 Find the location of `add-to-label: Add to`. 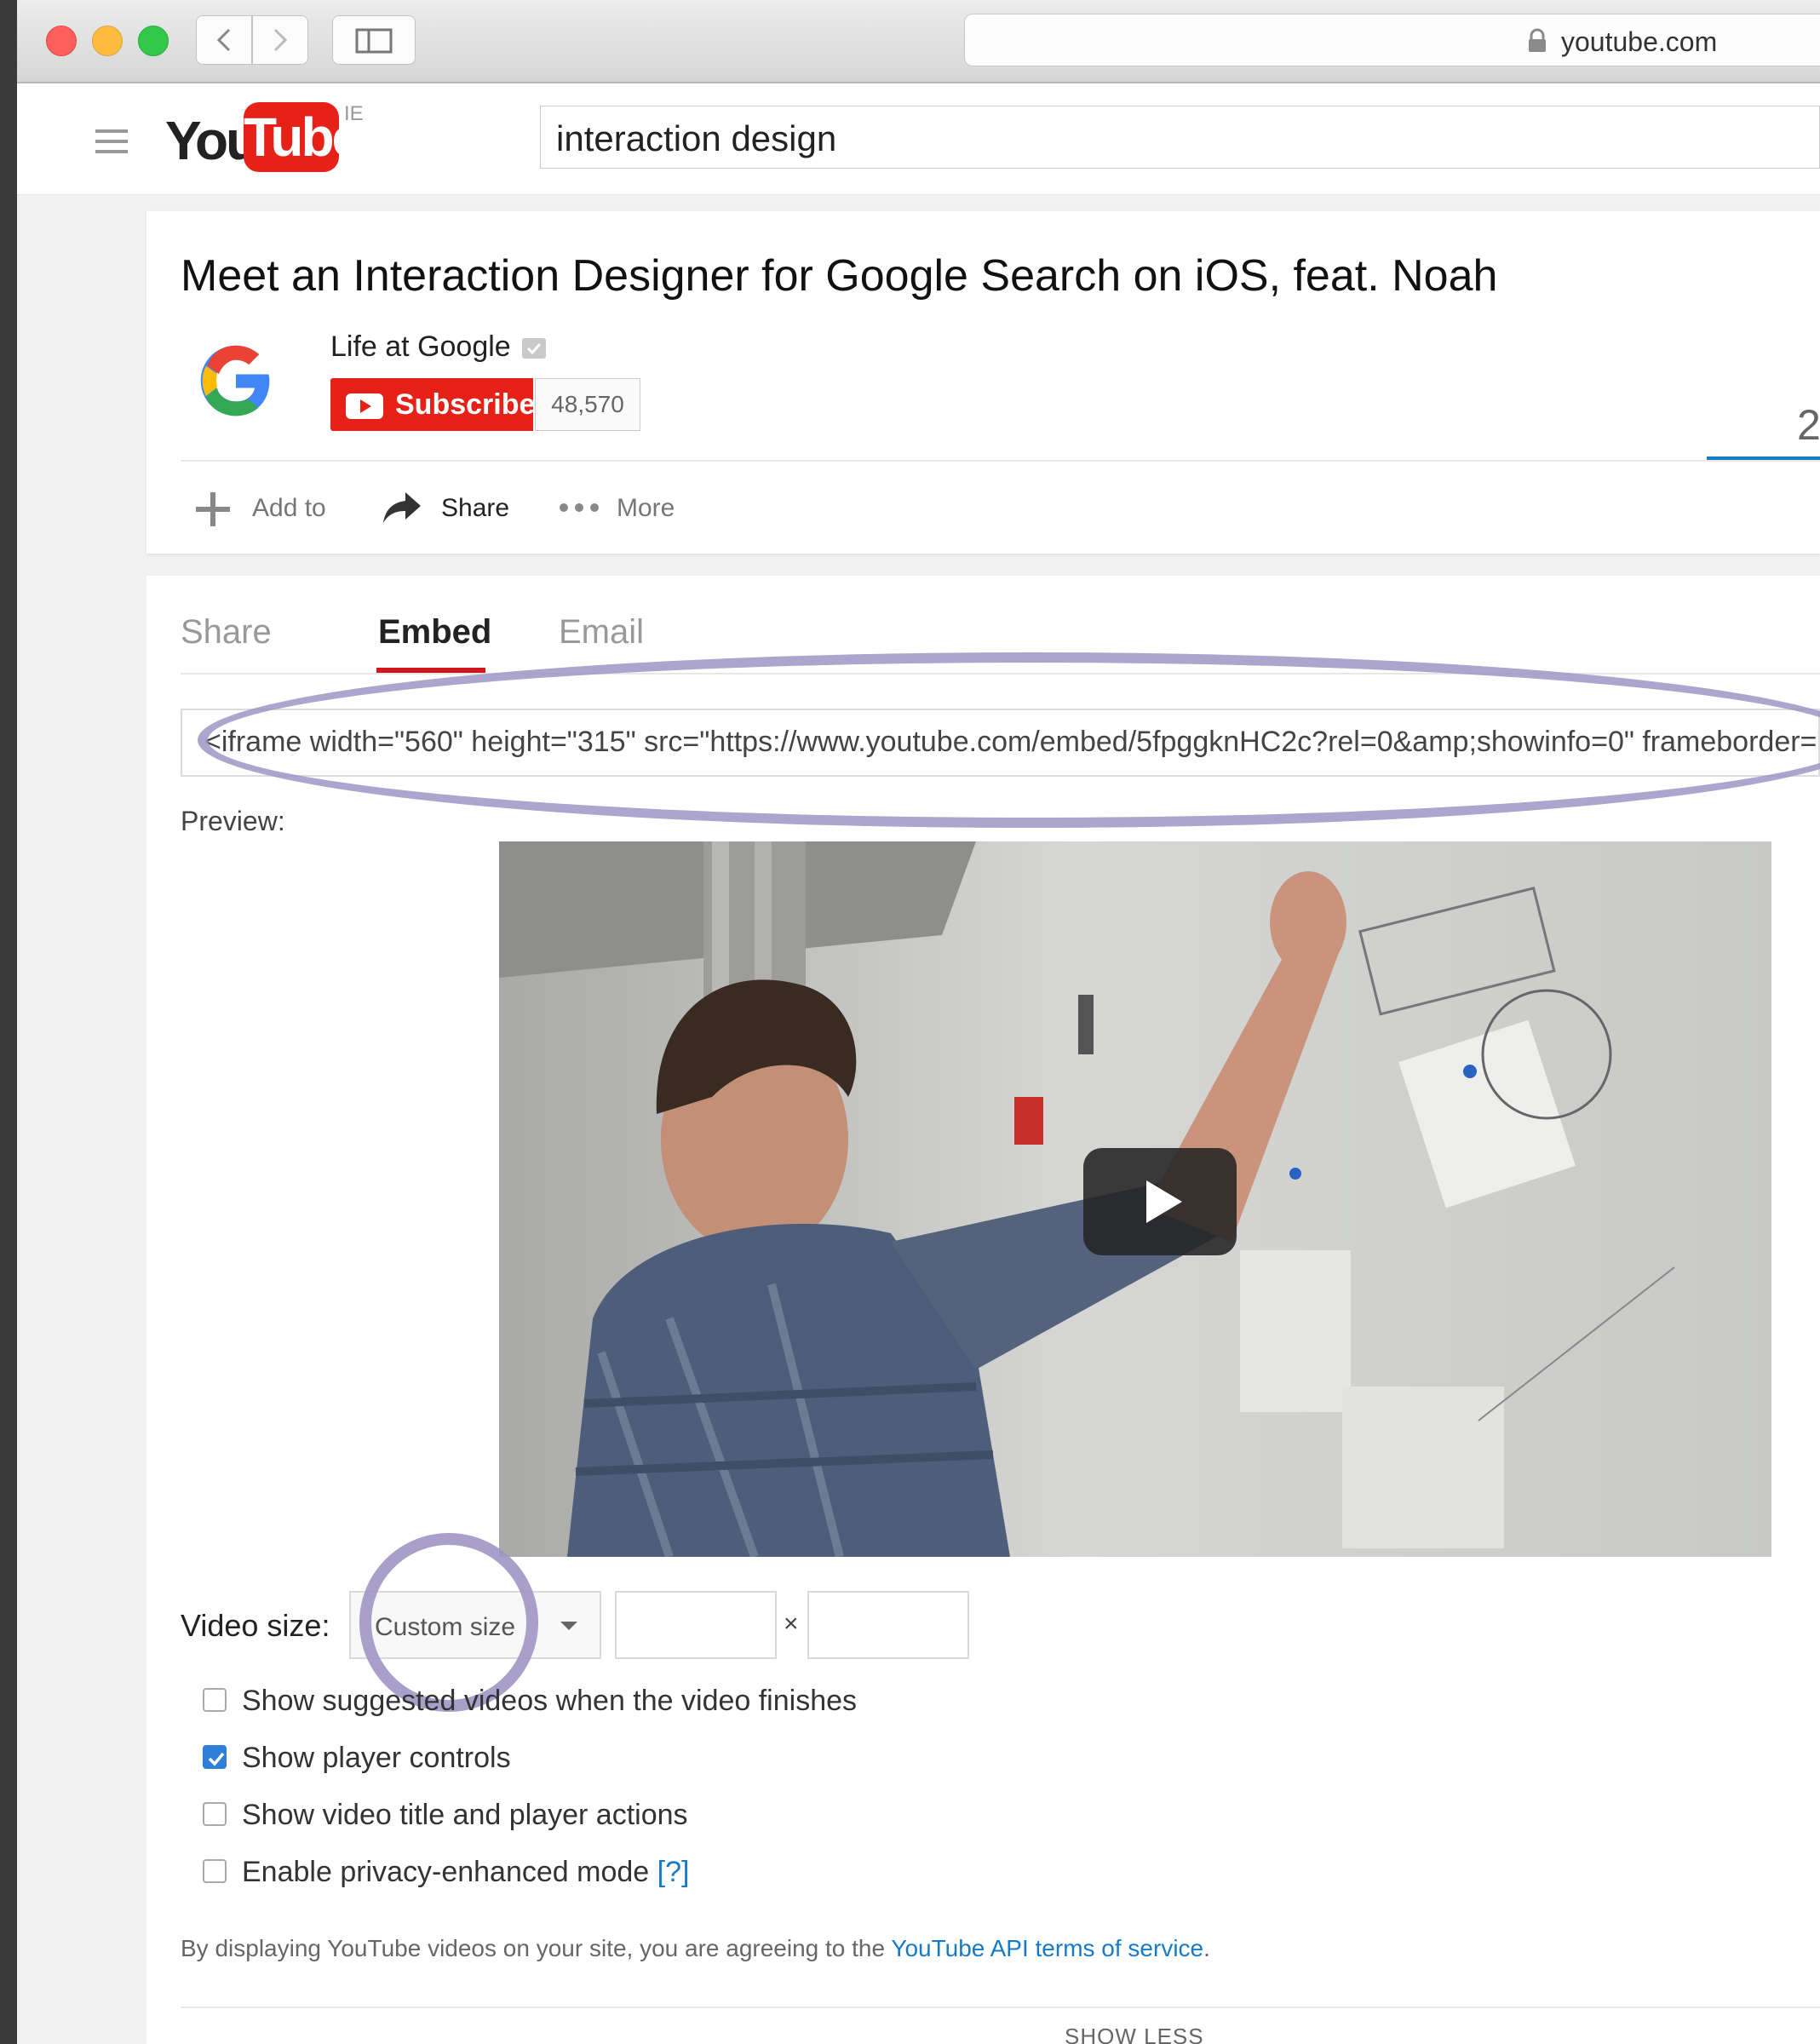

add-to-label: Add to is located at coordinates (289, 508).